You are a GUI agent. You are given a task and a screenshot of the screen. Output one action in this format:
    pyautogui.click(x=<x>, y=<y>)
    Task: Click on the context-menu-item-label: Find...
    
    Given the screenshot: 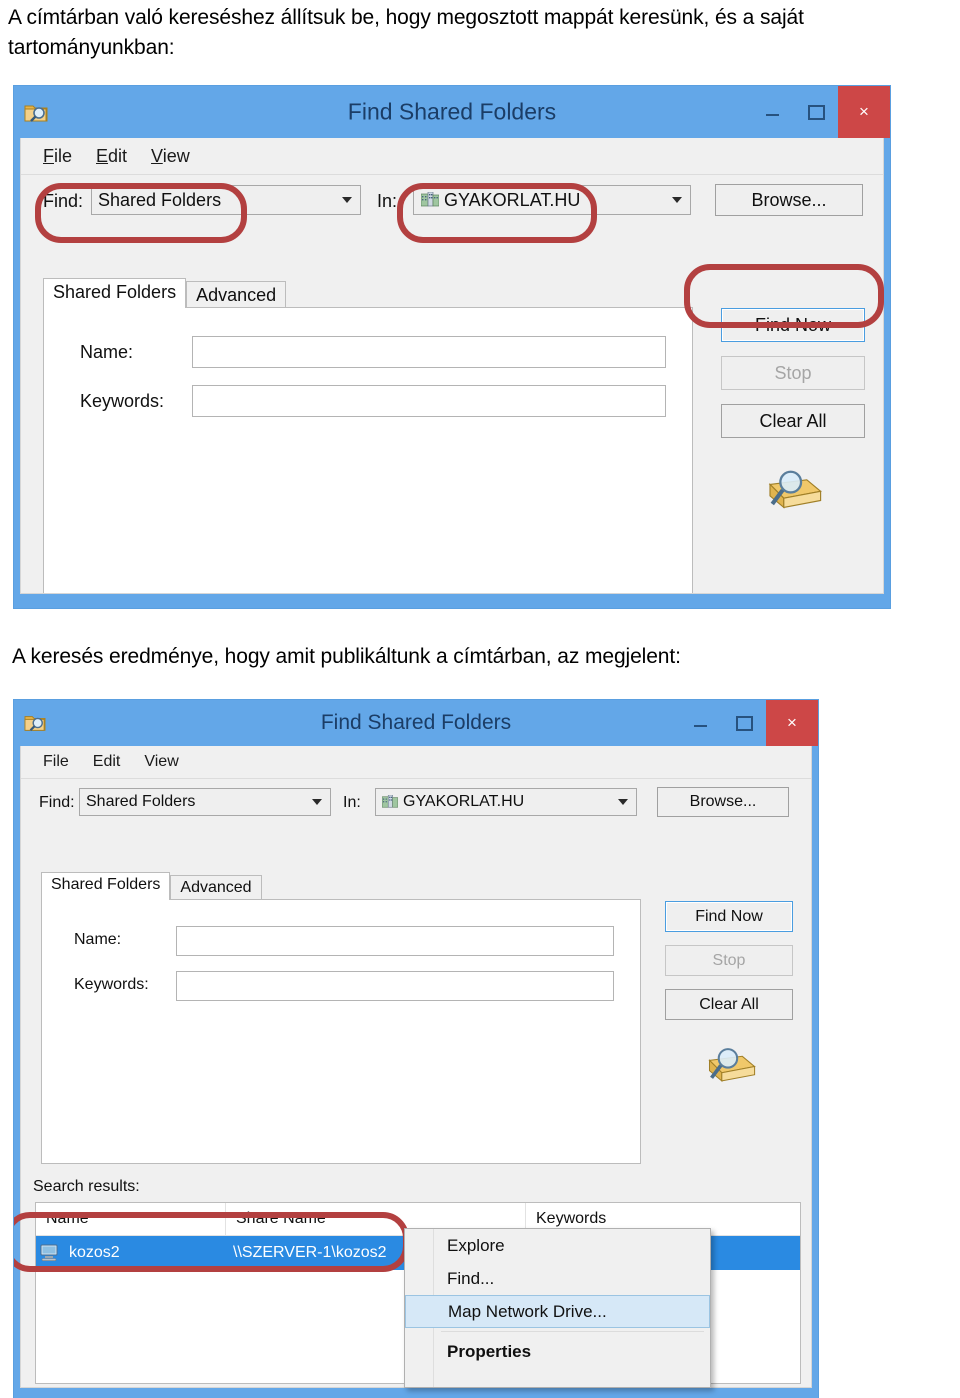 What is the action you would take?
    pyautogui.click(x=471, y=1278)
    